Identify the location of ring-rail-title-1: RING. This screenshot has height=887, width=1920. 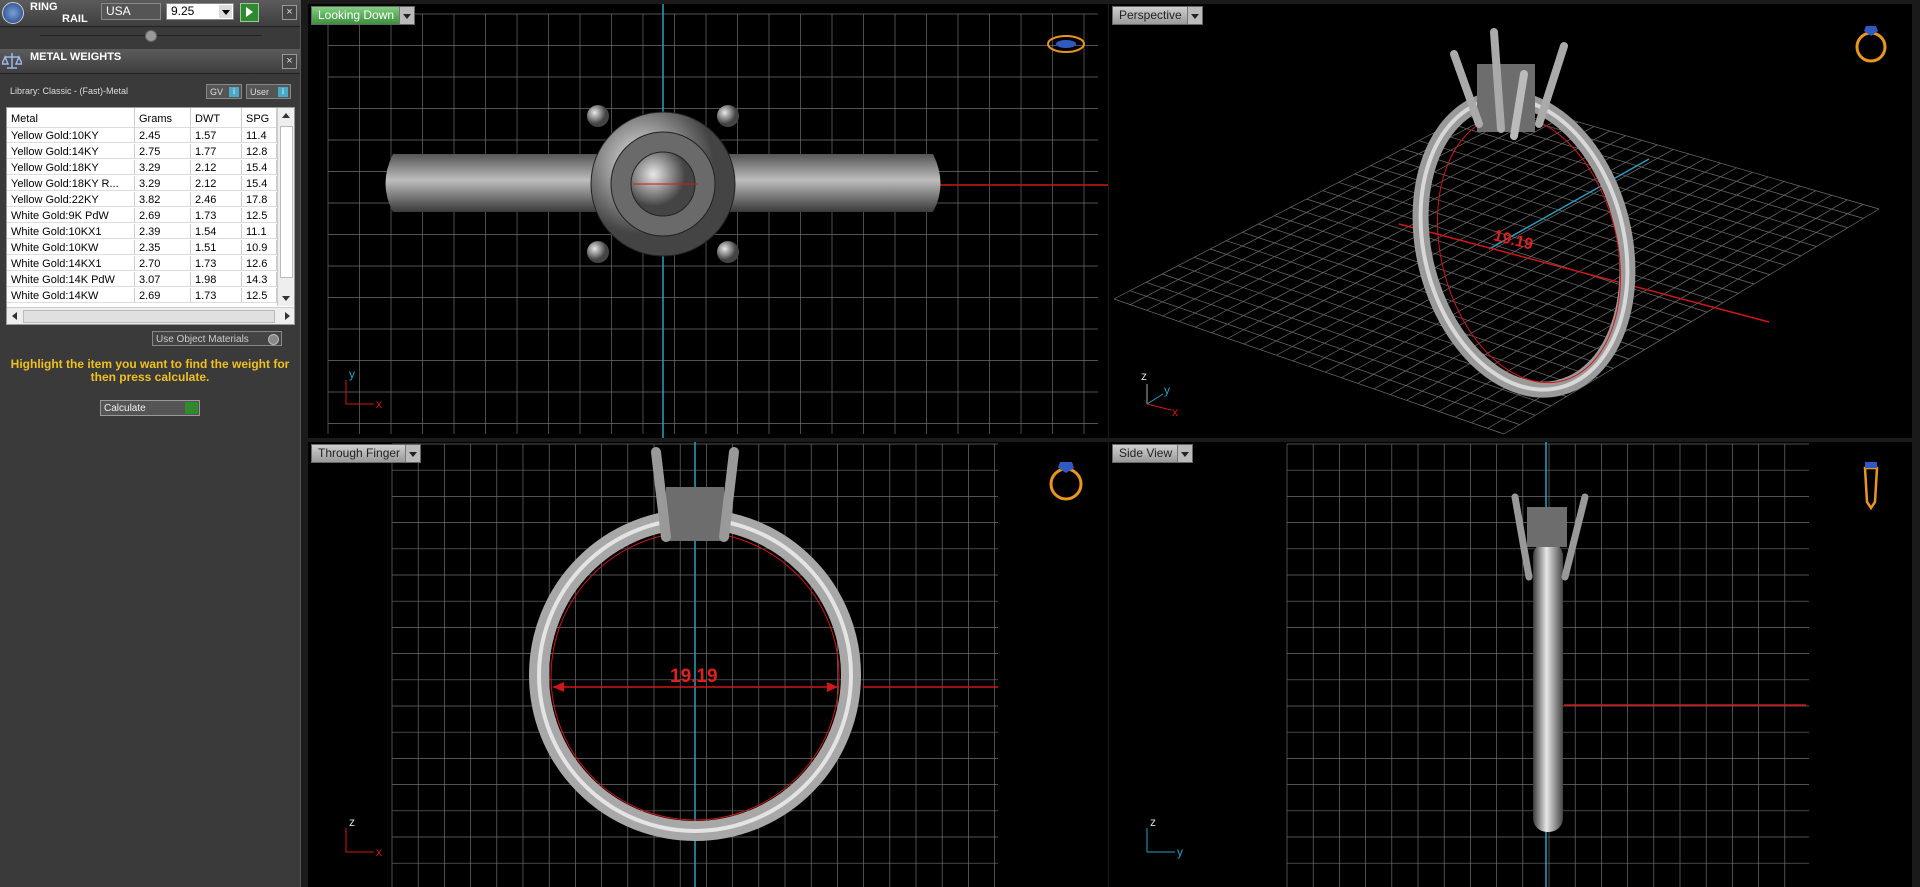
(44, 7).